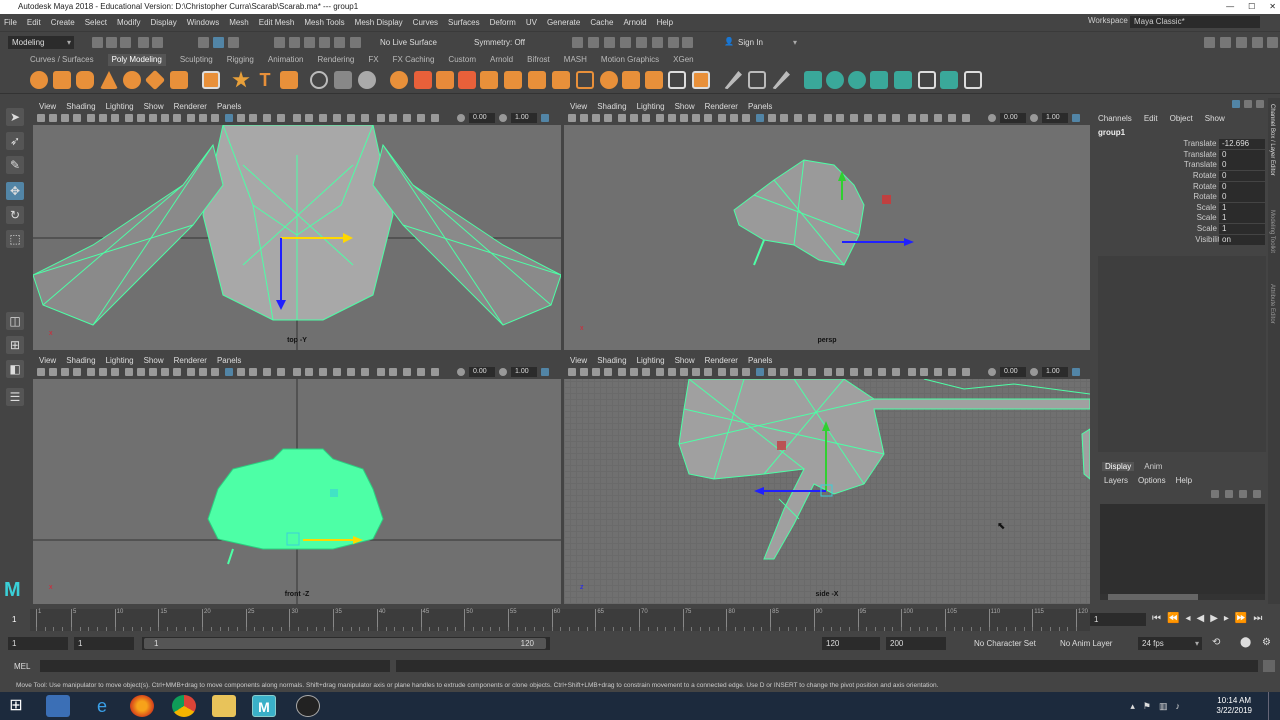 The height and width of the screenshot is (720, 1280). Describe the element at coordinates (297, 237) in the screenshot. I see `viewport-canvas-top: x` at that location.